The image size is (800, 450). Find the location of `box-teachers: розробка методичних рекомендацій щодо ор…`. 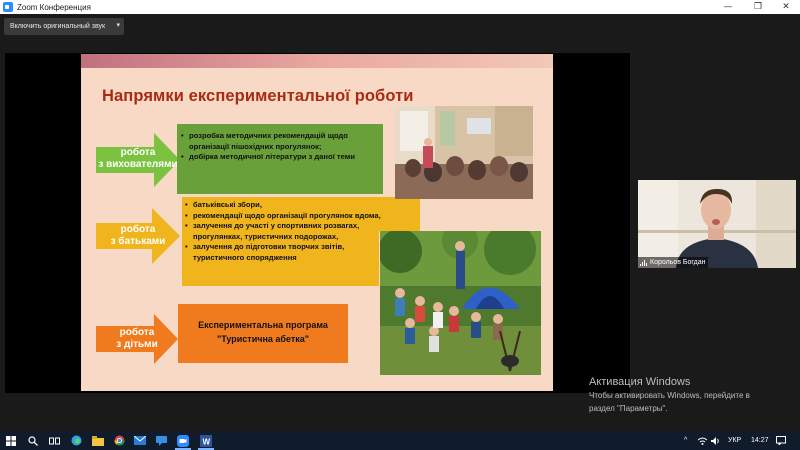

box-teachers: розробка методичних рекомендацій щодо ор… is located at coordinates (280, 159).